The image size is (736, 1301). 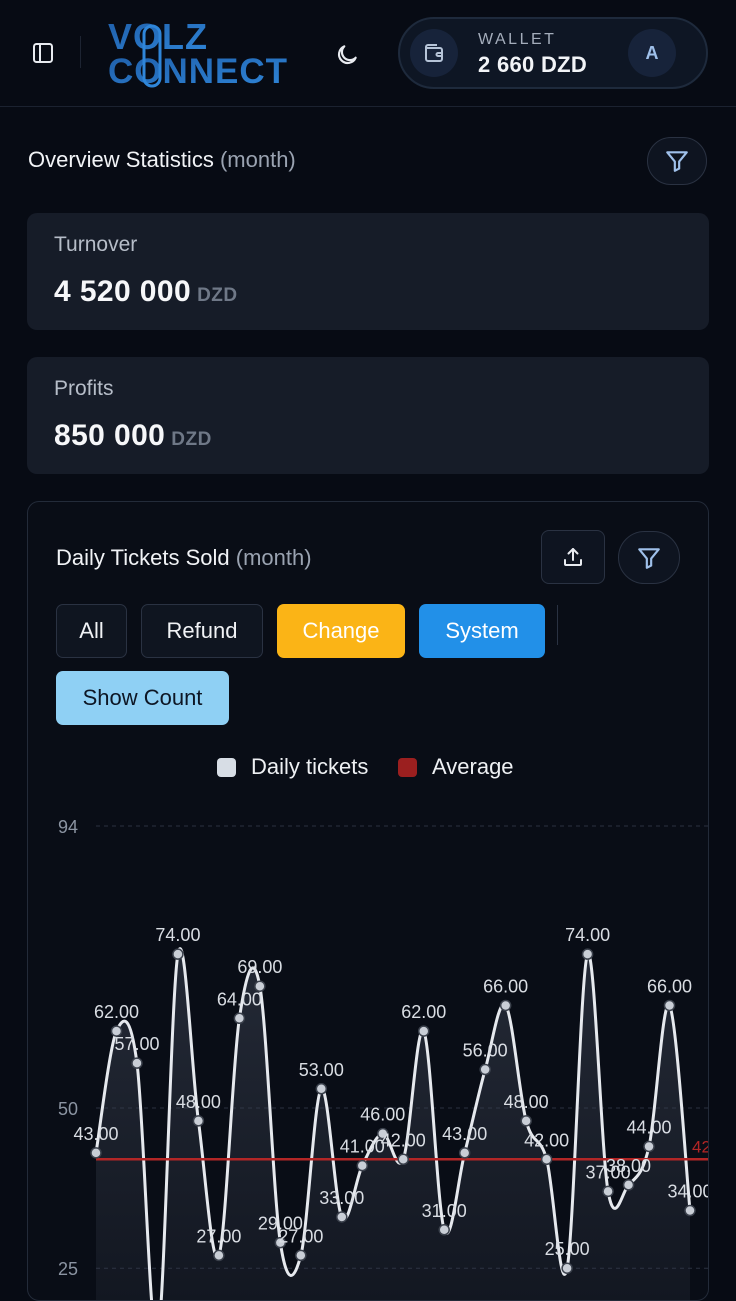 What do you see at coordinates (84, 388) in the screenshot?
I see `profits-label: Profits` at bounding box center [84, 388].